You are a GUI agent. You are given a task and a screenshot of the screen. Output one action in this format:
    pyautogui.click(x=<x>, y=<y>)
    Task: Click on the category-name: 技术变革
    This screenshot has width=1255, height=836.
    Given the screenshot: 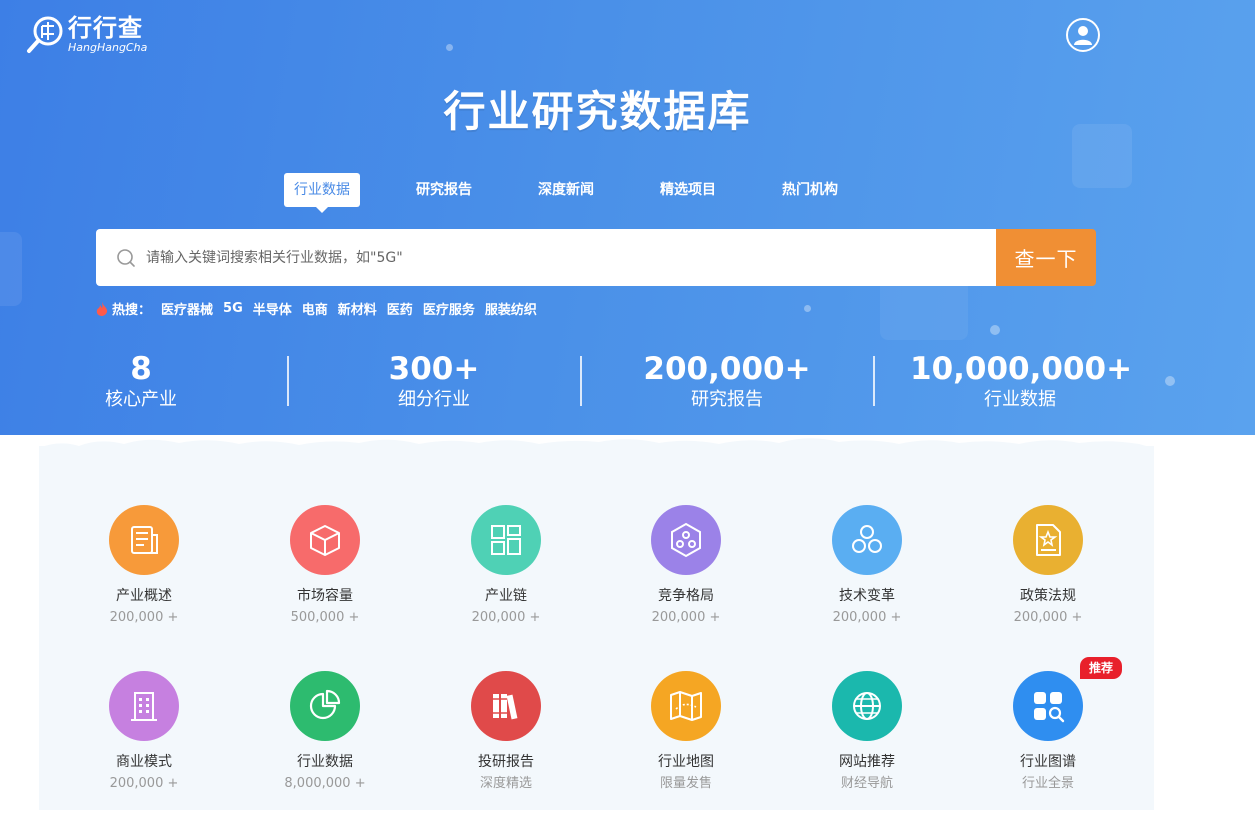 What is the action you would take?
    pyautogui.click(x=867, y=596)
    